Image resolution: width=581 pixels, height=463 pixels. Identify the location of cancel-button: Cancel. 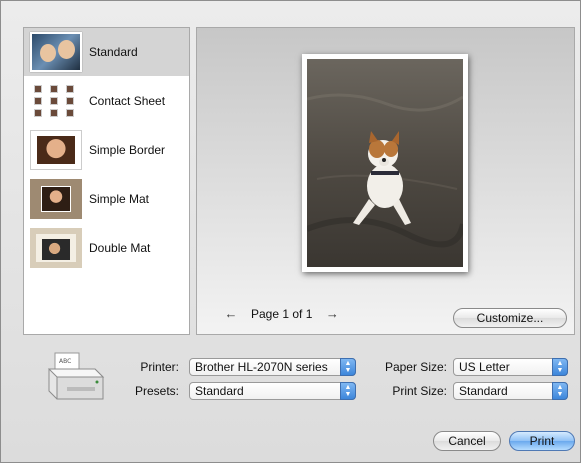
(467, 441).